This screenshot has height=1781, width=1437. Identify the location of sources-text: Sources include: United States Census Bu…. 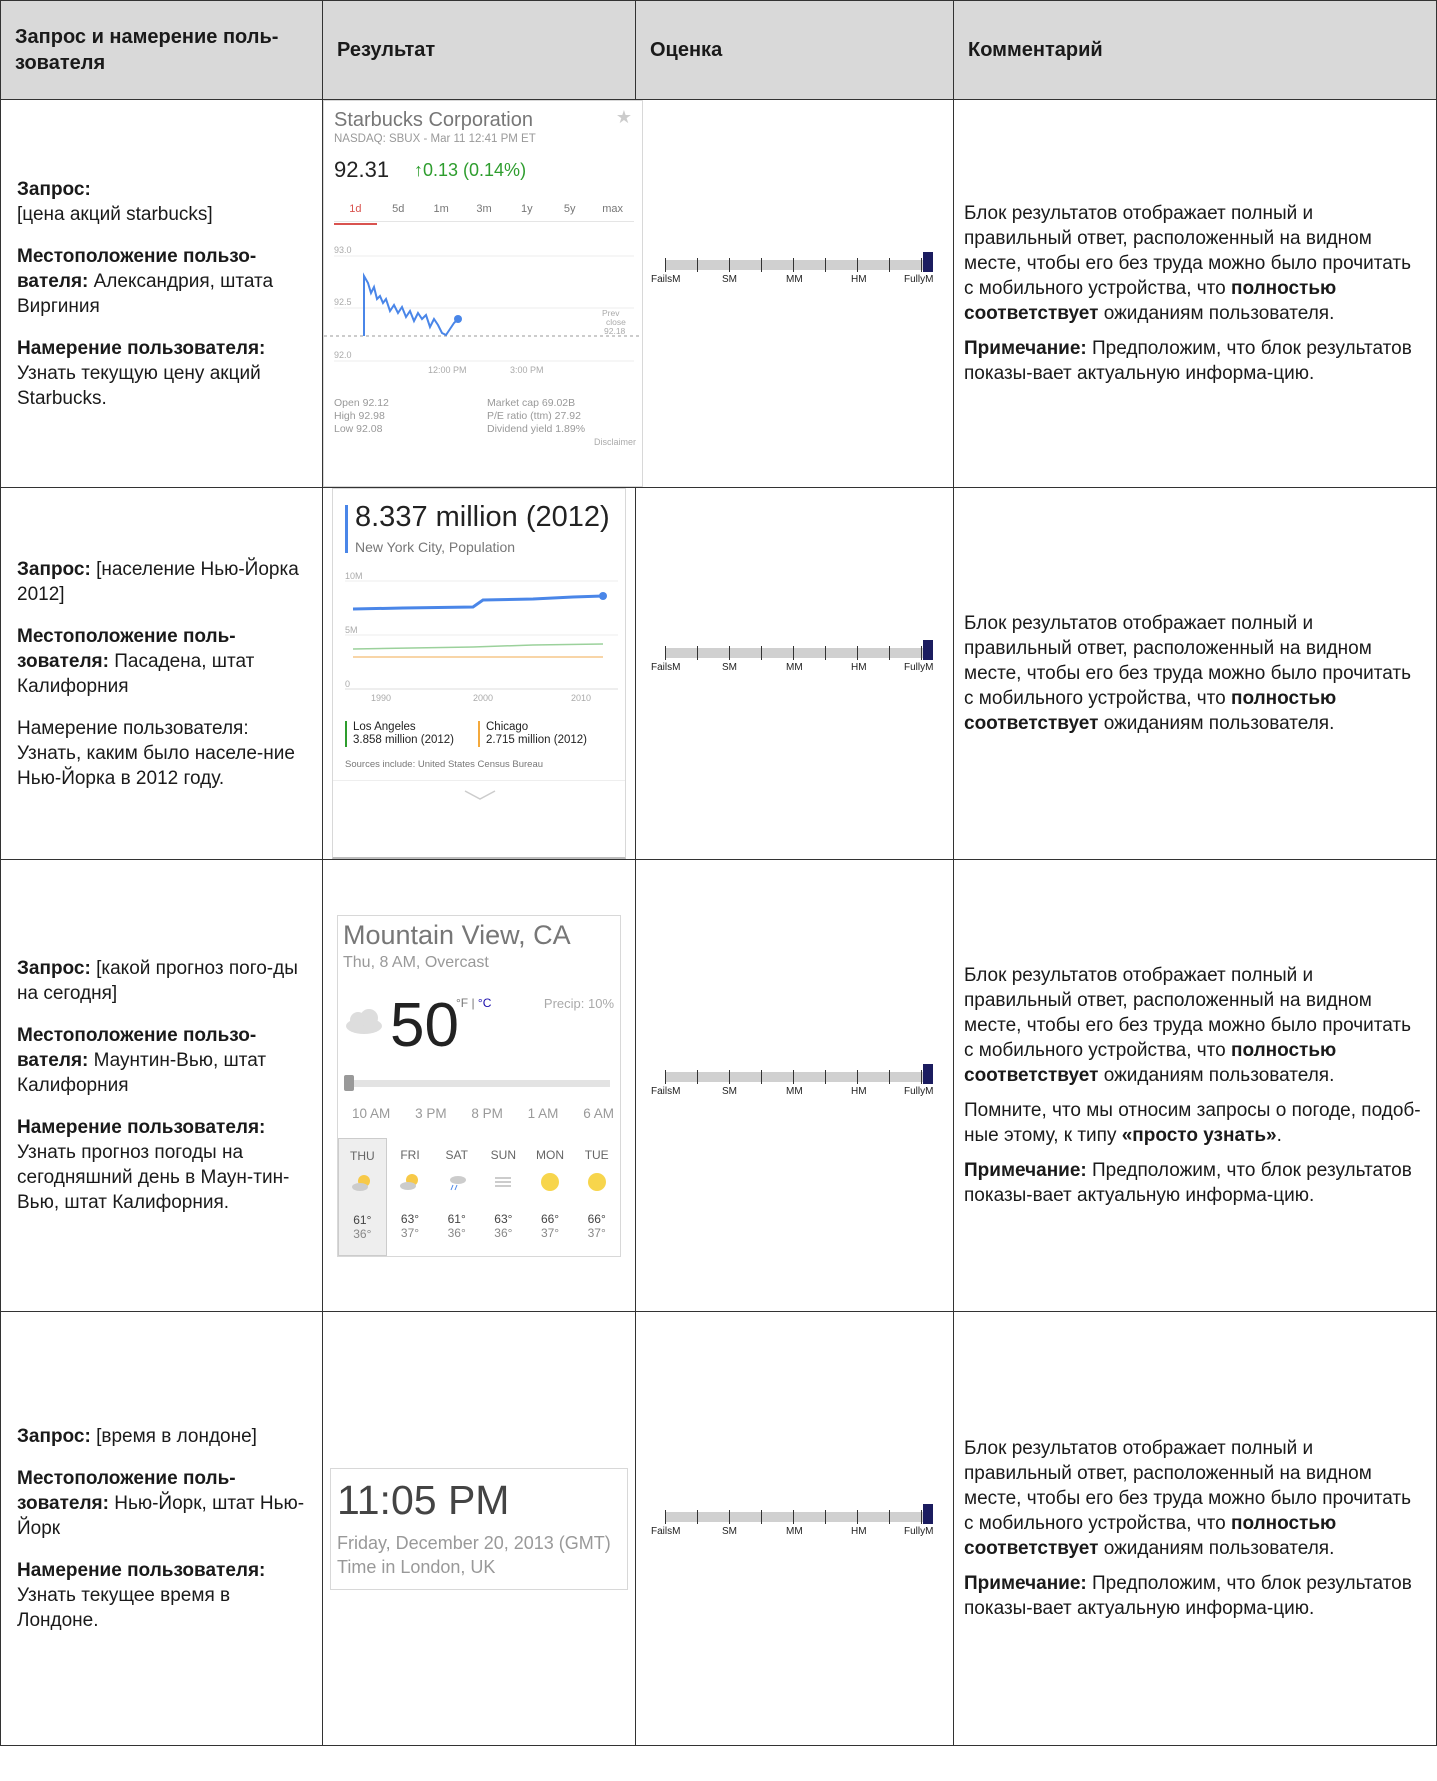
(444, 764).